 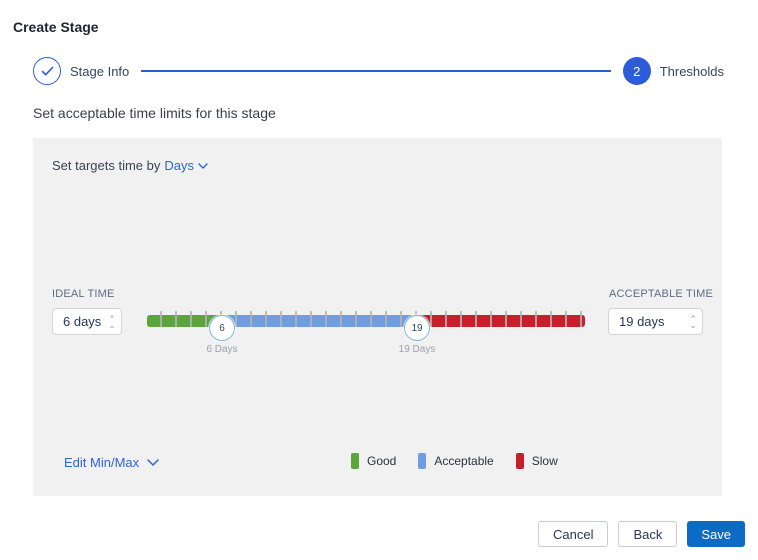 I want to click on acceptable-time-stepper: ⌃ ⌄, so click(x=655, y=321).